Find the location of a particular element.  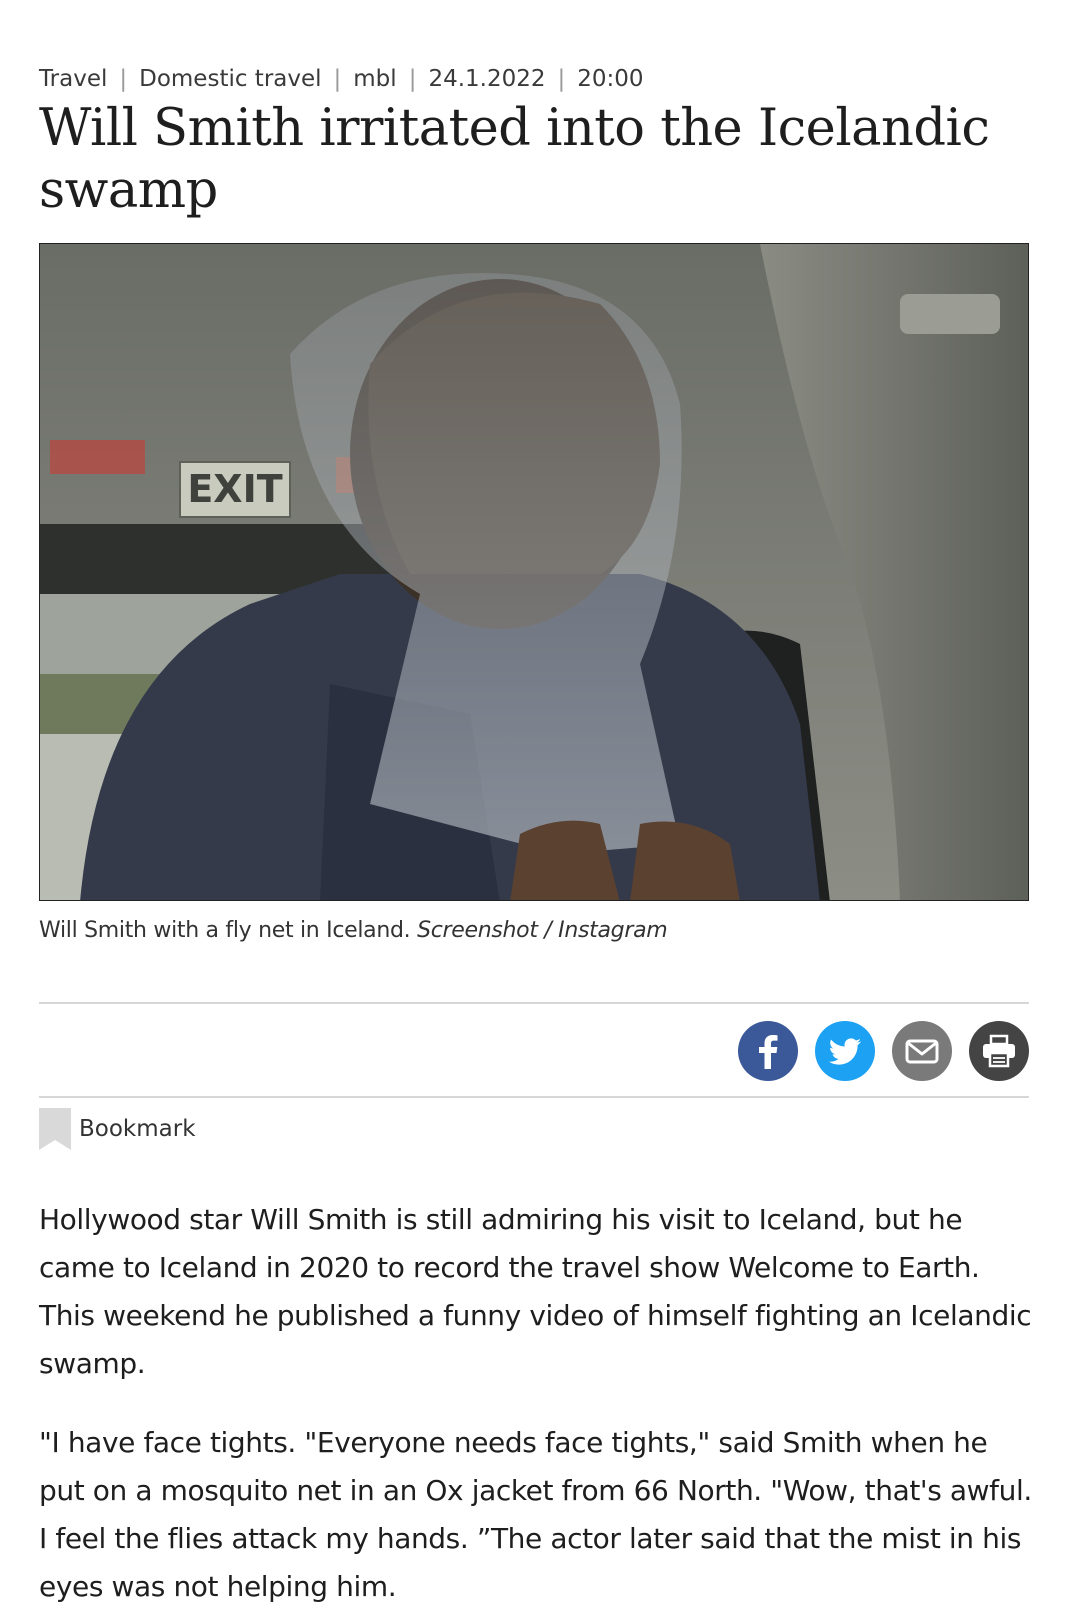

print-icon is located at coordinates (999, 1051).